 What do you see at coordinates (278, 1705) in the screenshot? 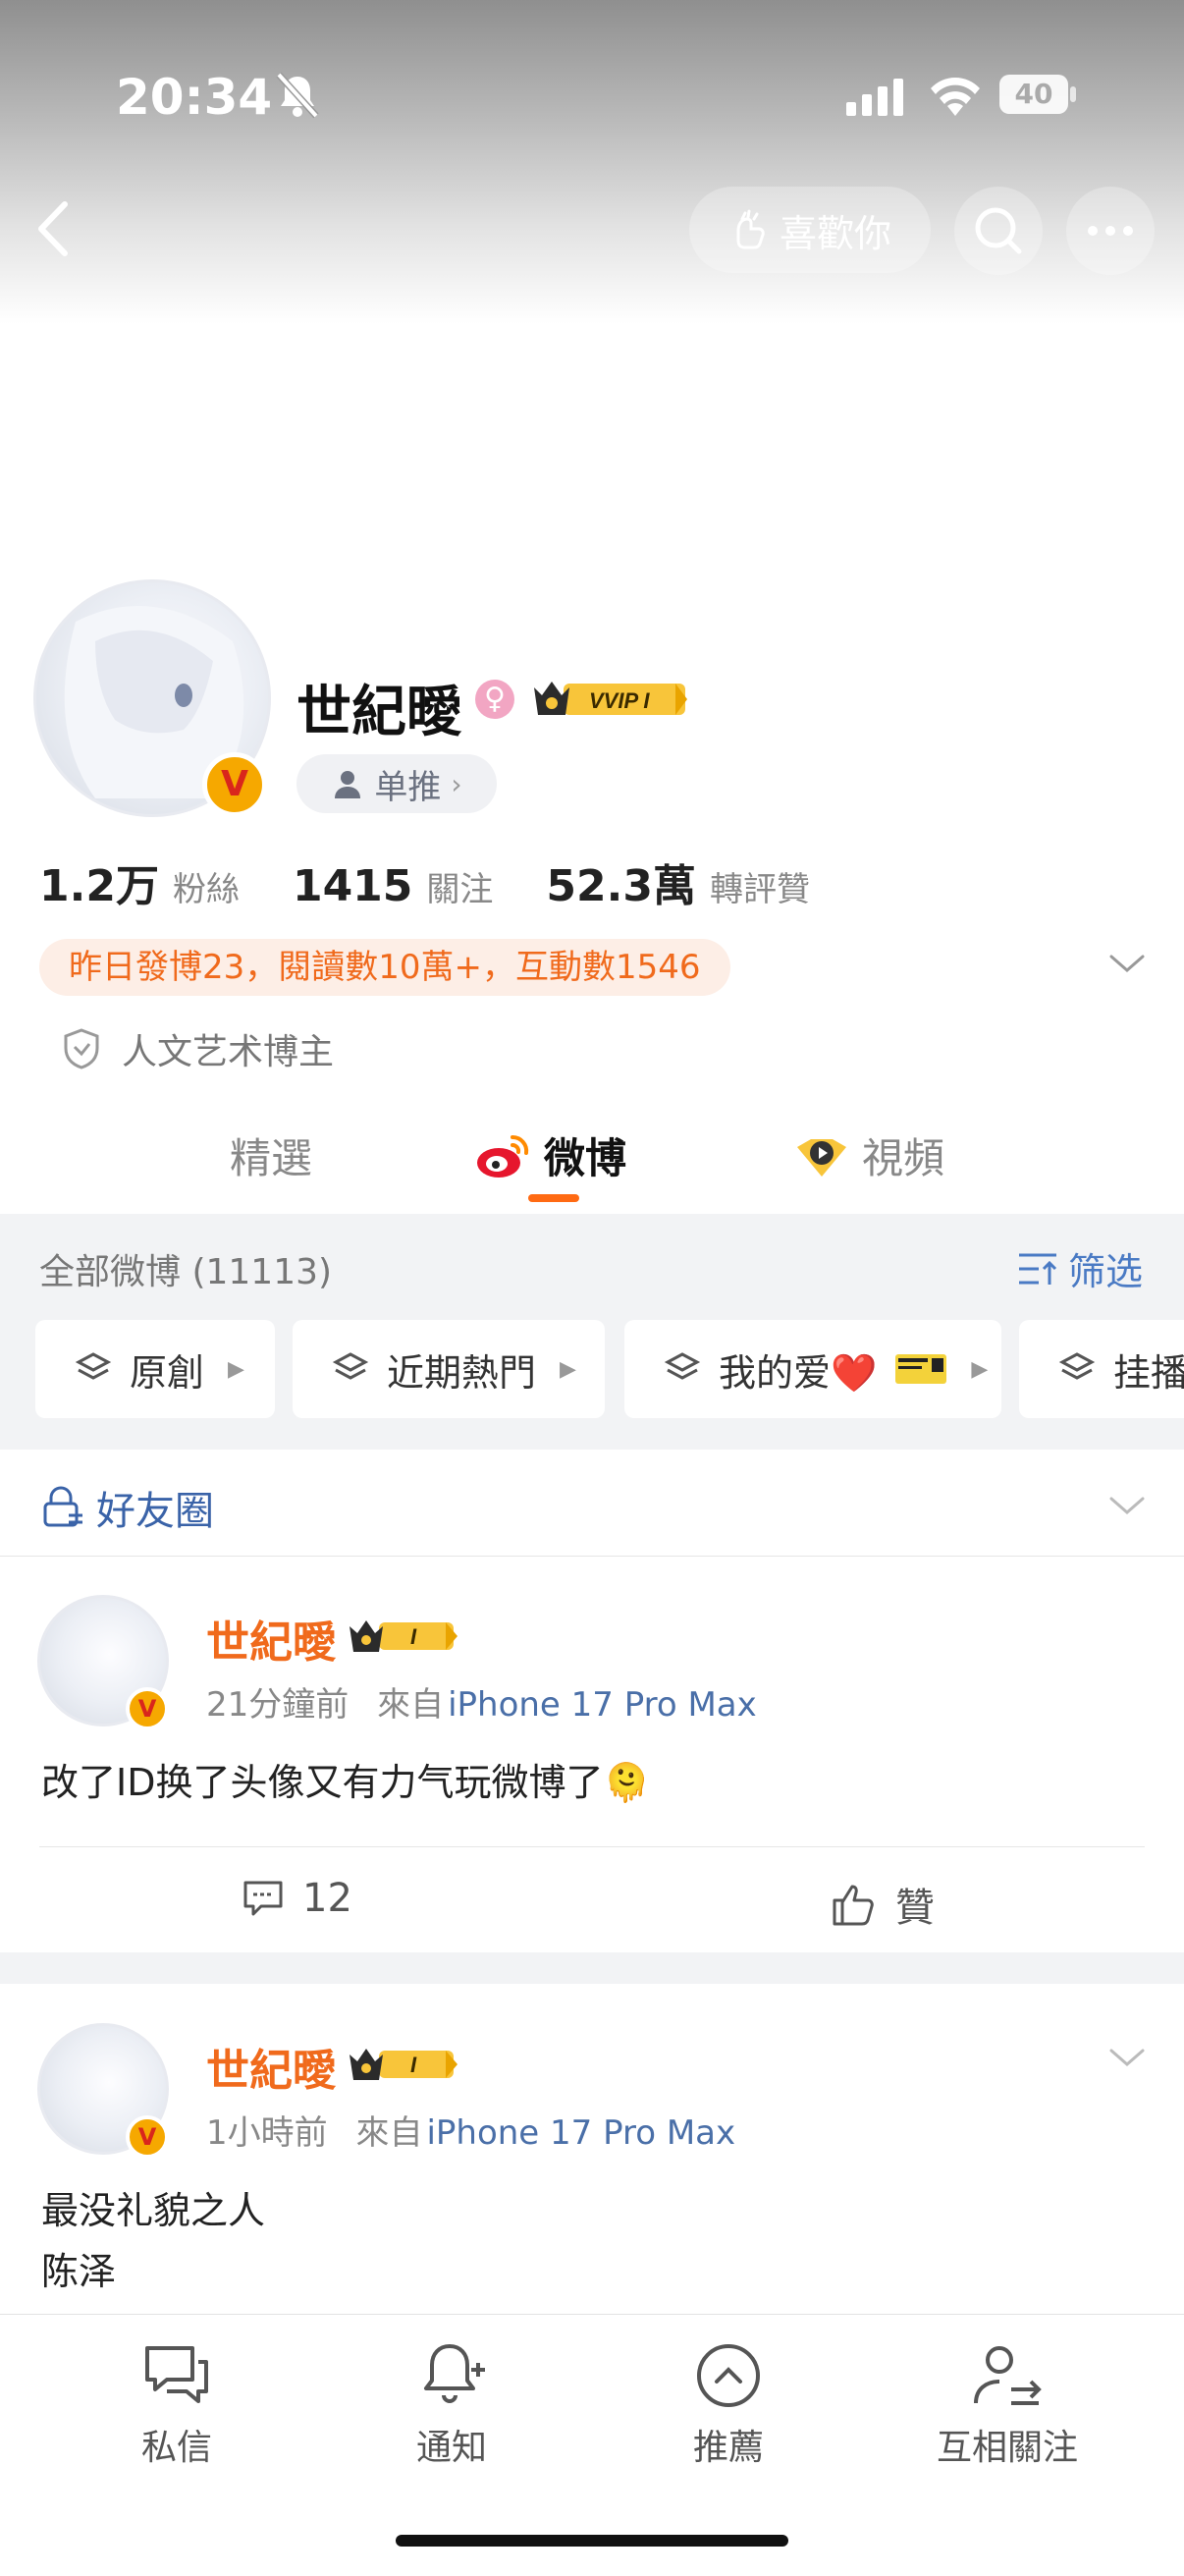
I see `post-time: 21分鐘前` at bounding box center [278, 1705].